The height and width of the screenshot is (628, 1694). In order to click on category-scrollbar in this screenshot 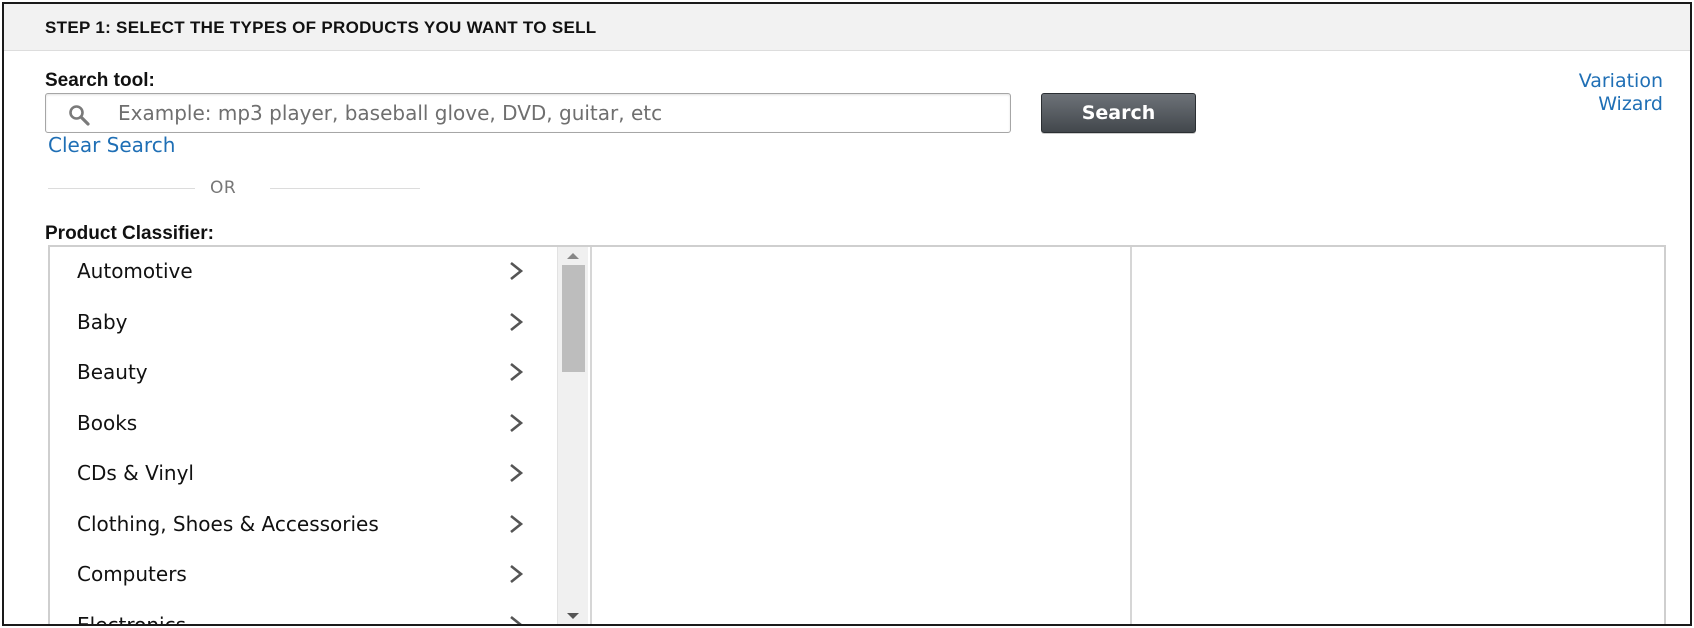, I will do `click(572, 435)`.